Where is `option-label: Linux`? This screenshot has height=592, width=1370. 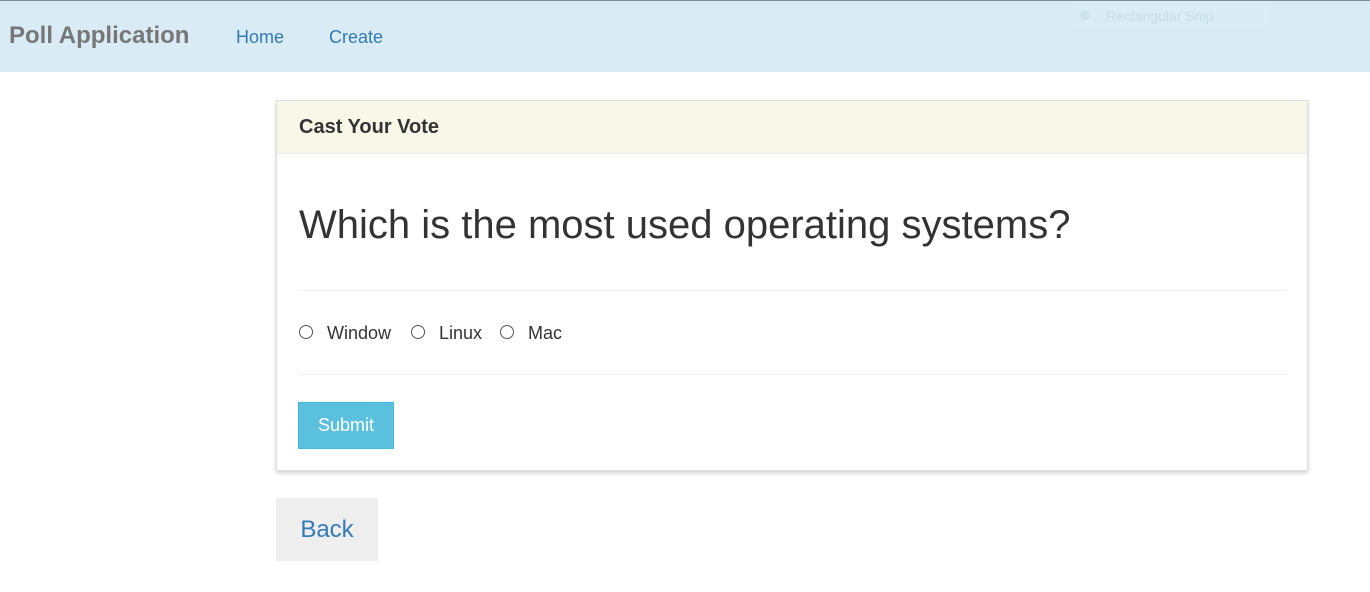
option-label: Linux is located at coordinates (461, 333).